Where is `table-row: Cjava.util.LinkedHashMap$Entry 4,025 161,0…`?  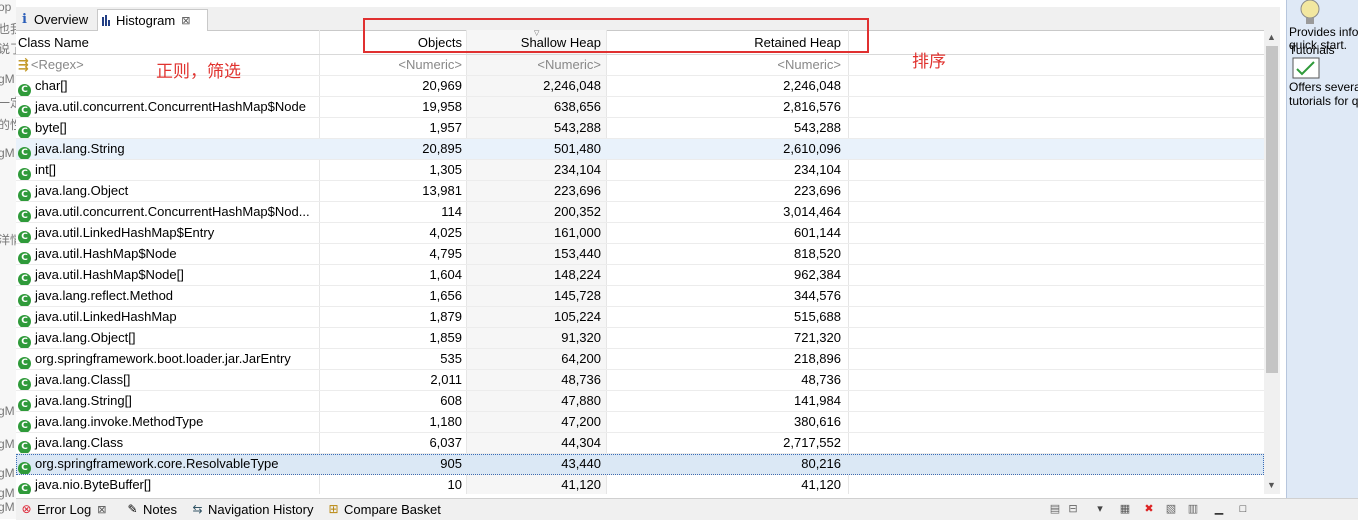
table-row: Cjava.util.LinkedHashMap$Entry 4,025 161,0… is located at coordinates (640, 233).